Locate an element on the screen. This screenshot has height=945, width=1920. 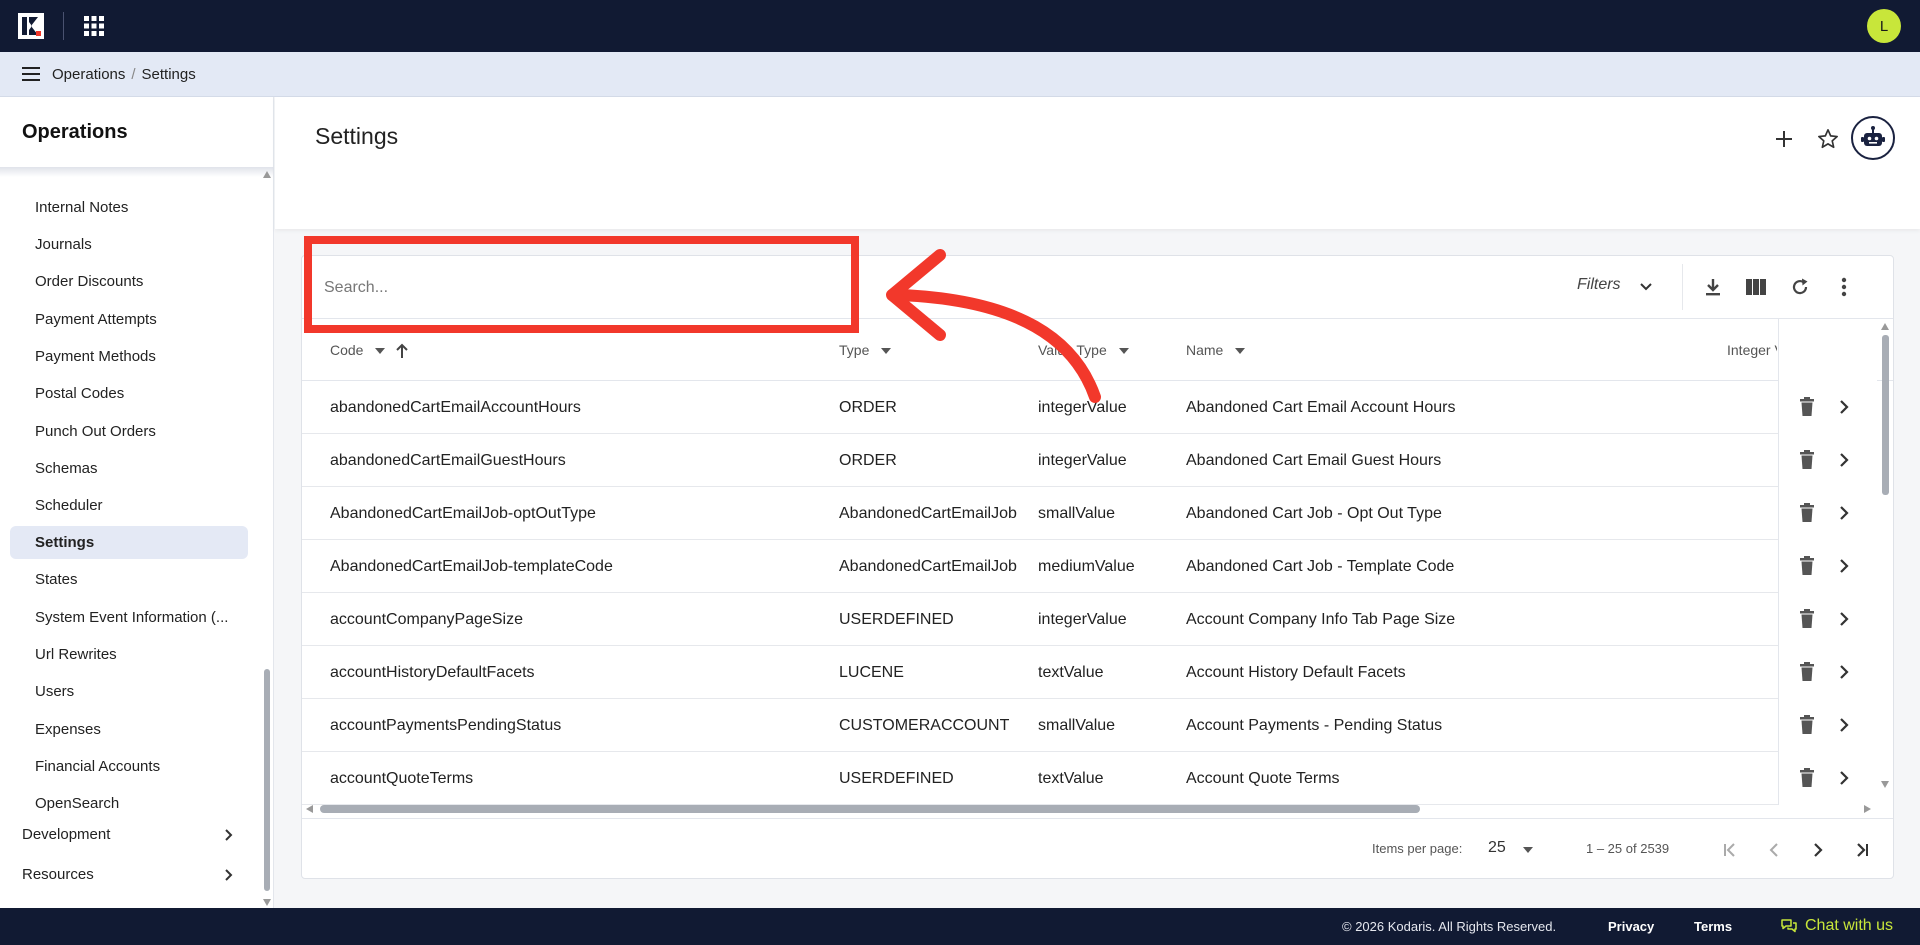
sidebar-item-order-discounts: Order Discounts is located at coordinates (129, 281).